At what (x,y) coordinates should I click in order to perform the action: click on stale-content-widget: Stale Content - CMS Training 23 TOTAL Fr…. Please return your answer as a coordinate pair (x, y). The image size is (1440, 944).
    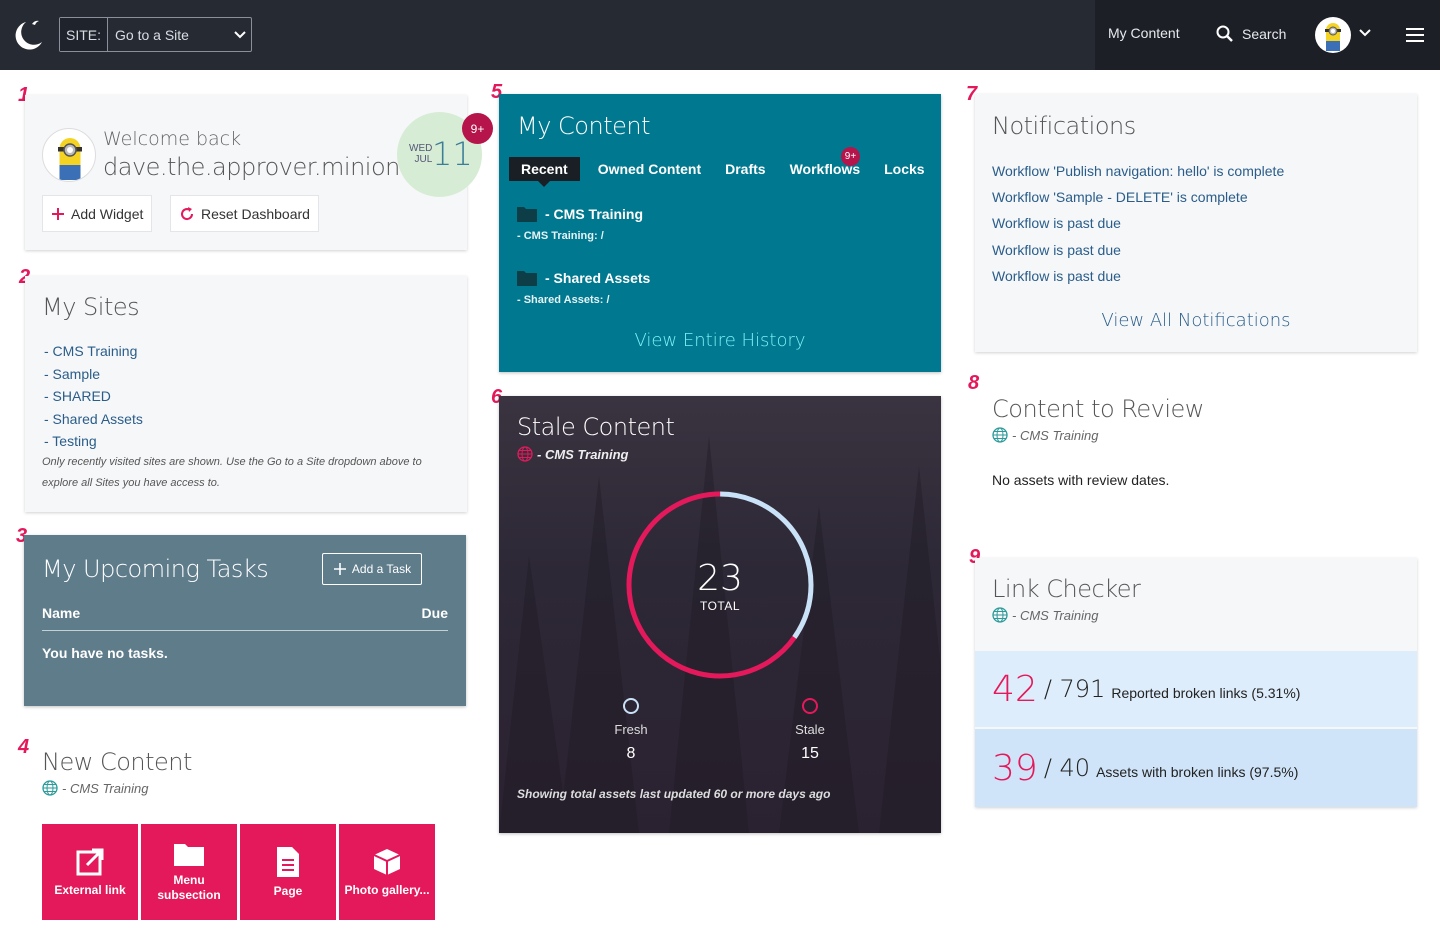
    Looking at the image, I should click on (720, 614).